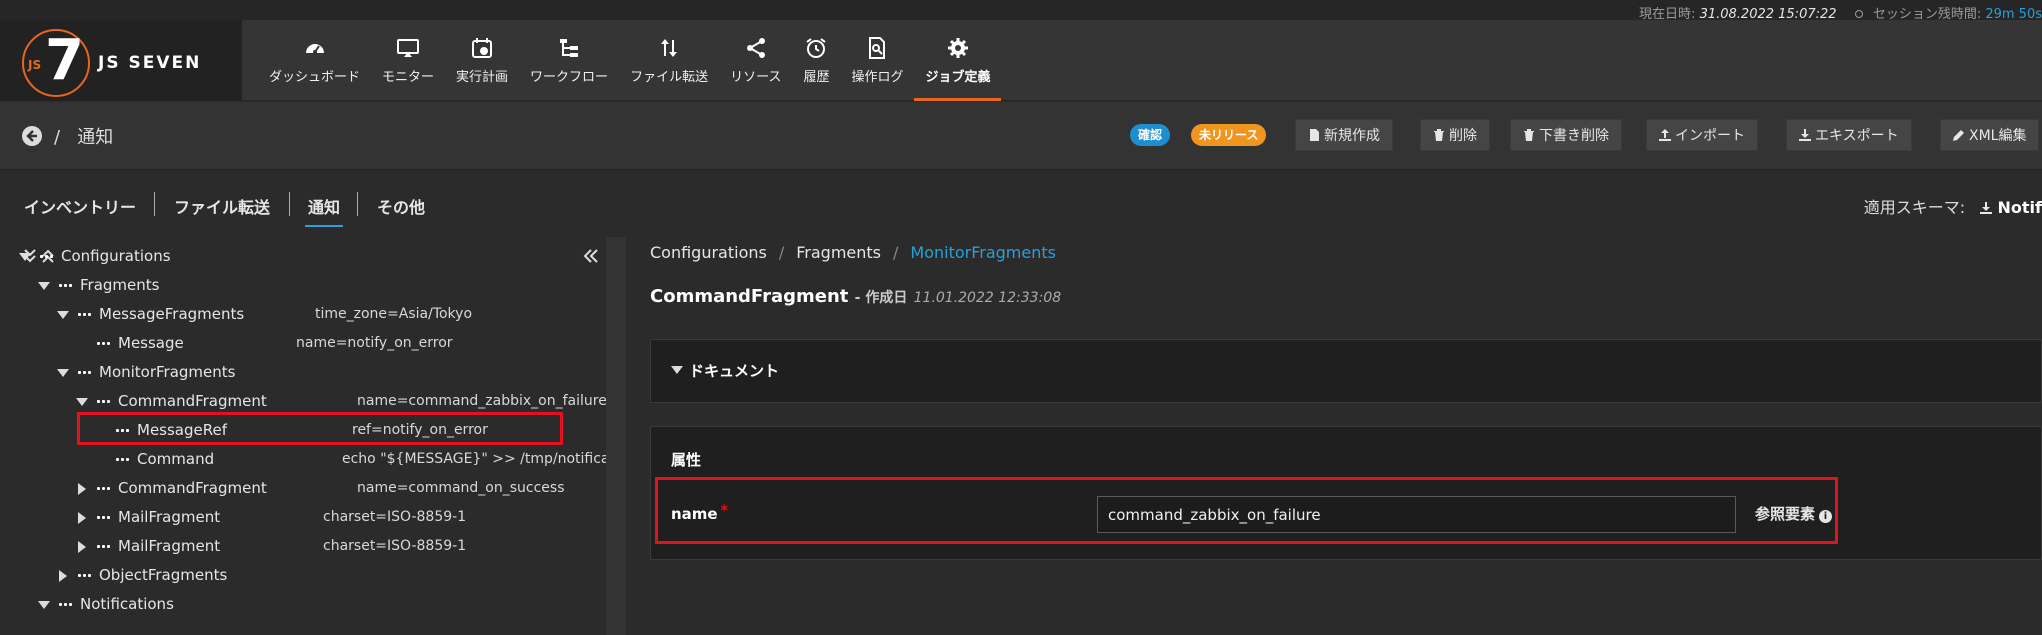 The width and height of the screenshot is (2042, 635). I want to click on nav-dashboard: ダッシュボード, so click(314, 60).